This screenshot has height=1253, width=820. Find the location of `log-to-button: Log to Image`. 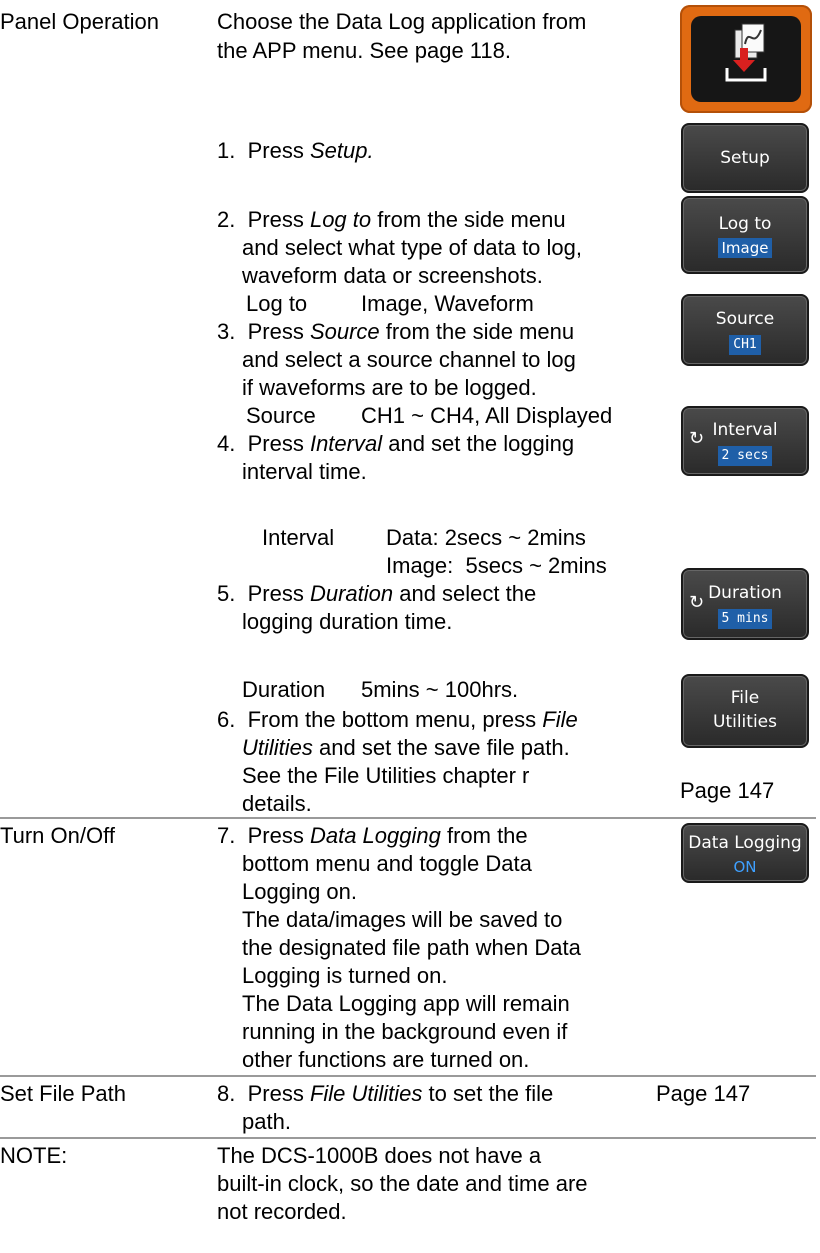

log-to-button: Log to Image is located at coordinates (745, 235).